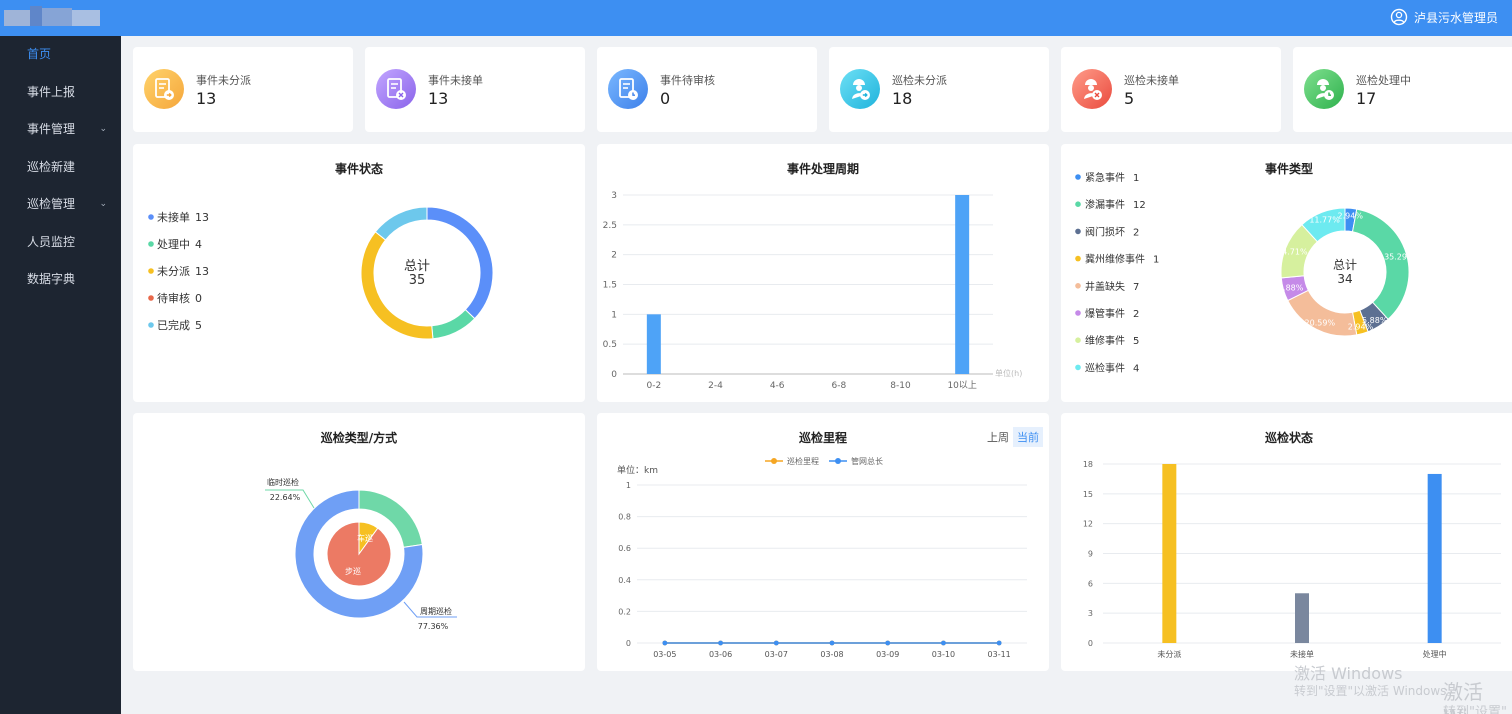  I want to click on y-tick-label: 1, so click(628, 485).